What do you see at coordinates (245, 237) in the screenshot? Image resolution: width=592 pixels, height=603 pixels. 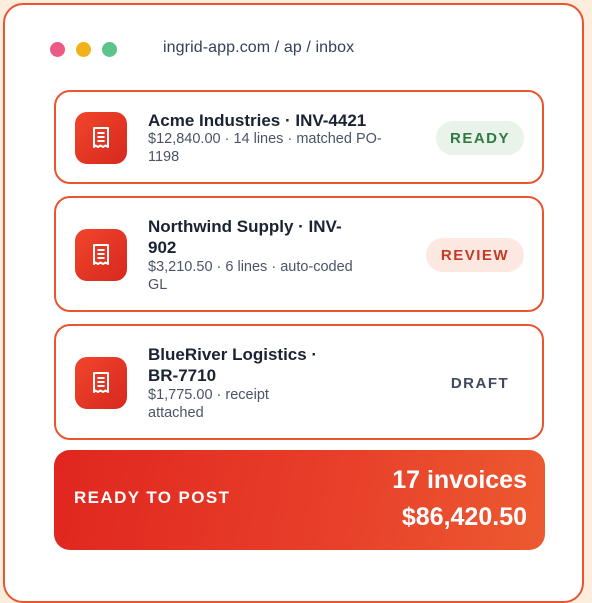 I see `invoice-title: Northwind Supply · INV-902` at bounding box center [245, 237].